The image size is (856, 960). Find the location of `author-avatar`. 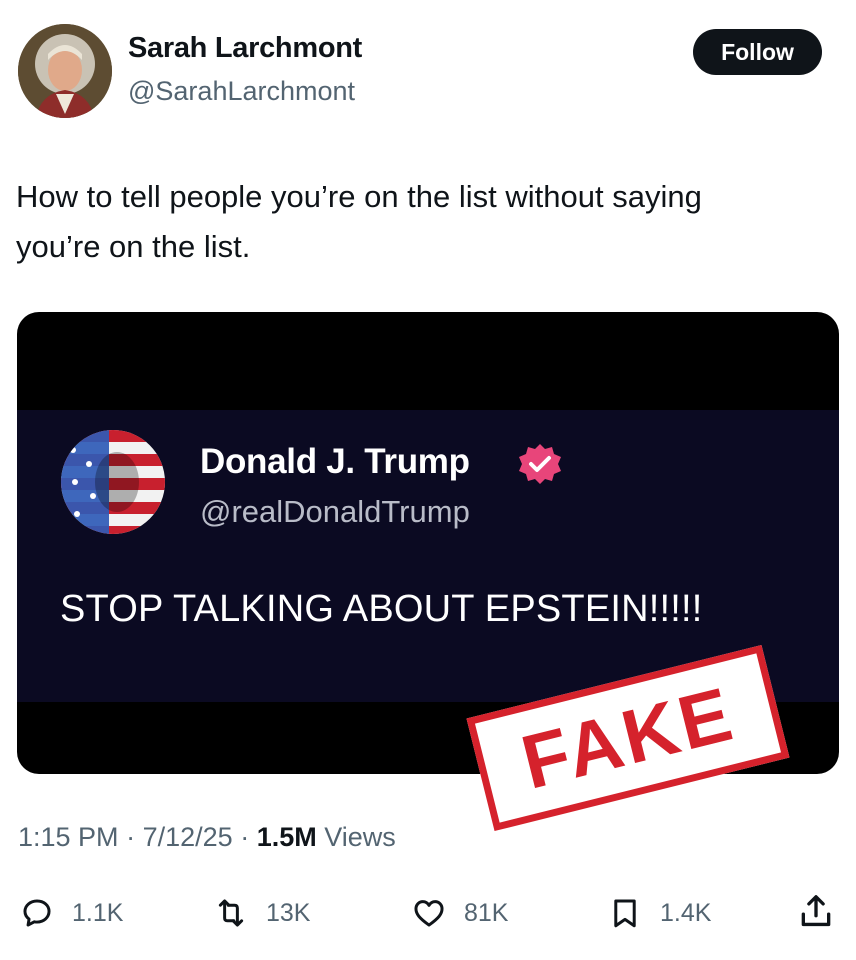

author-avatar is located at coordinates (65, 71).